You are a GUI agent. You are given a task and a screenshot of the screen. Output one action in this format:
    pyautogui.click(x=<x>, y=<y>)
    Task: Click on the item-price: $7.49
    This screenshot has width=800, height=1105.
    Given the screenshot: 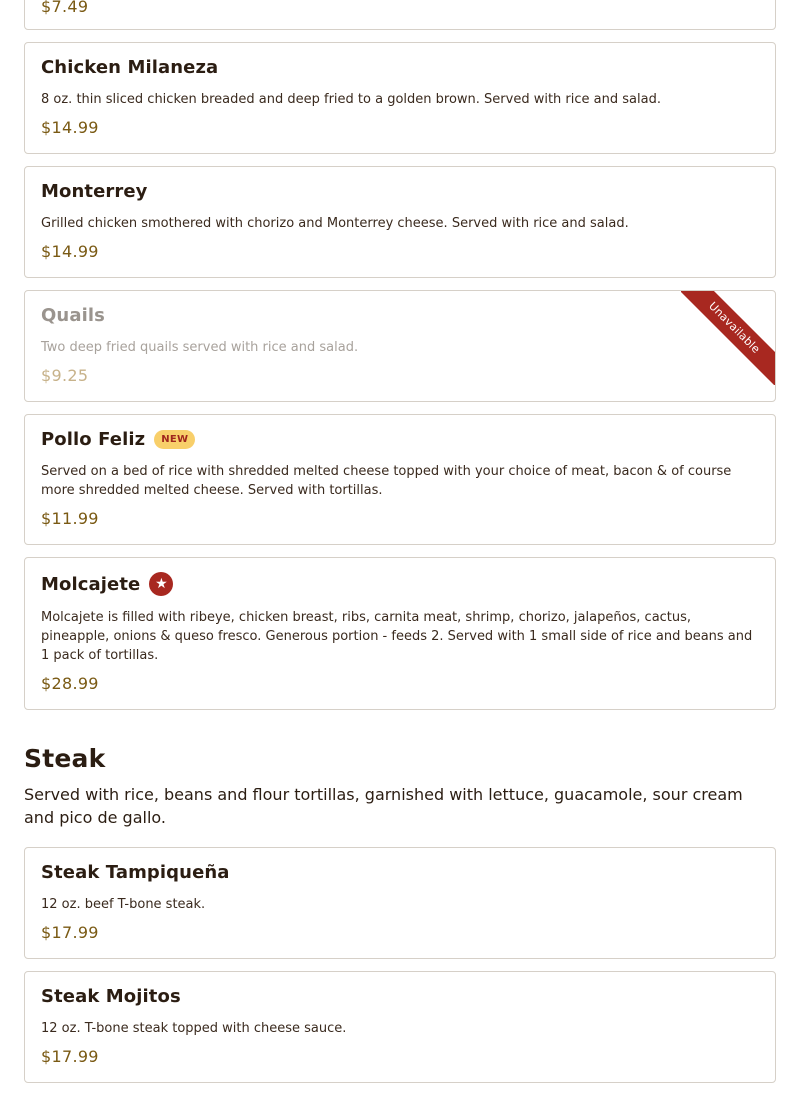 What is the action you would take?
    pyautogui.click(x=65, y=8)
    